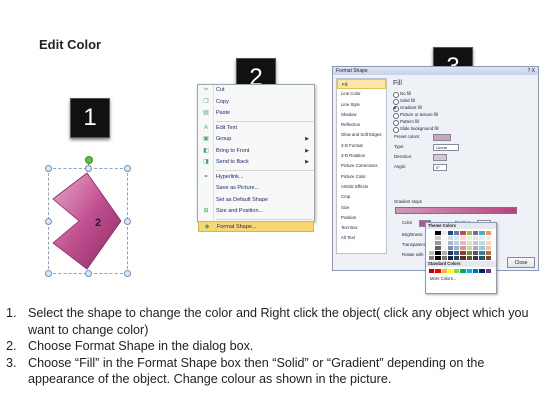 The width and height of the screenshot is (560, 420). Describe the element at coordinates (256, 103) in the screenshot. I see `menu-item-copy: Copy ❐` at that location.